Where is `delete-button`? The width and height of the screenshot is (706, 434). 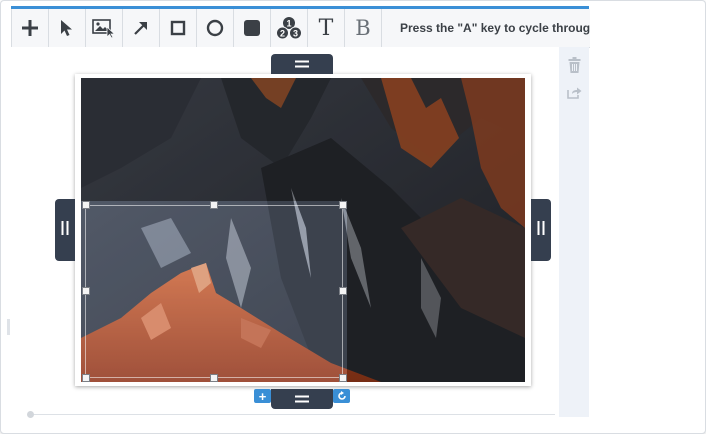 delete-button is located at coordinates (574, 67).